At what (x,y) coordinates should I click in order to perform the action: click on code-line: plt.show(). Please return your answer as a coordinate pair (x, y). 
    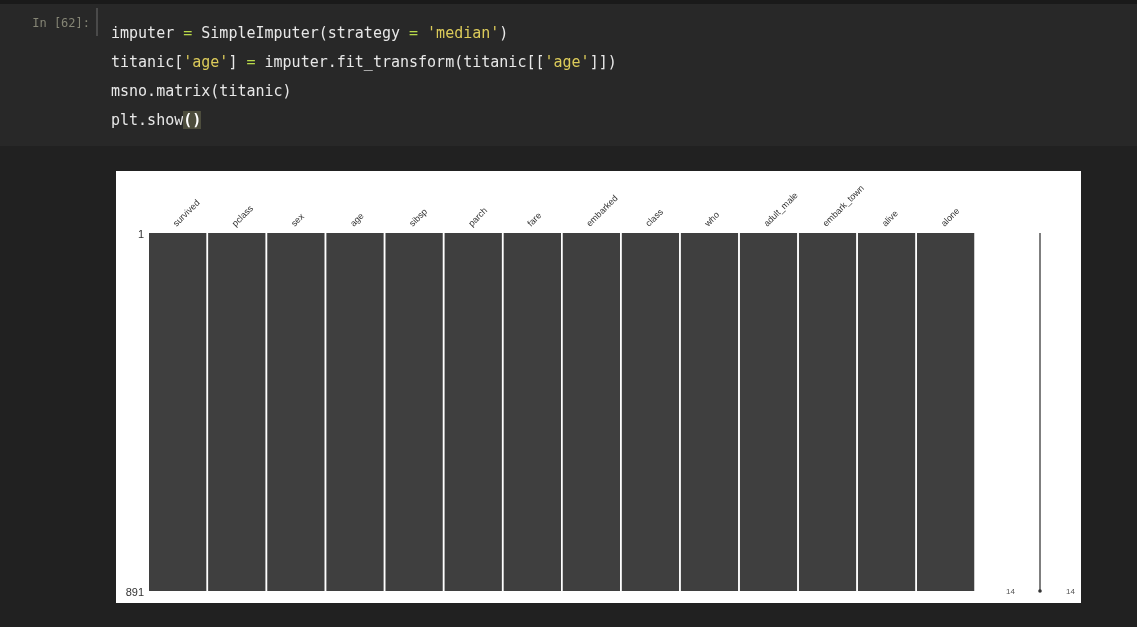
    Looking at the image, I should click on (156, 120).